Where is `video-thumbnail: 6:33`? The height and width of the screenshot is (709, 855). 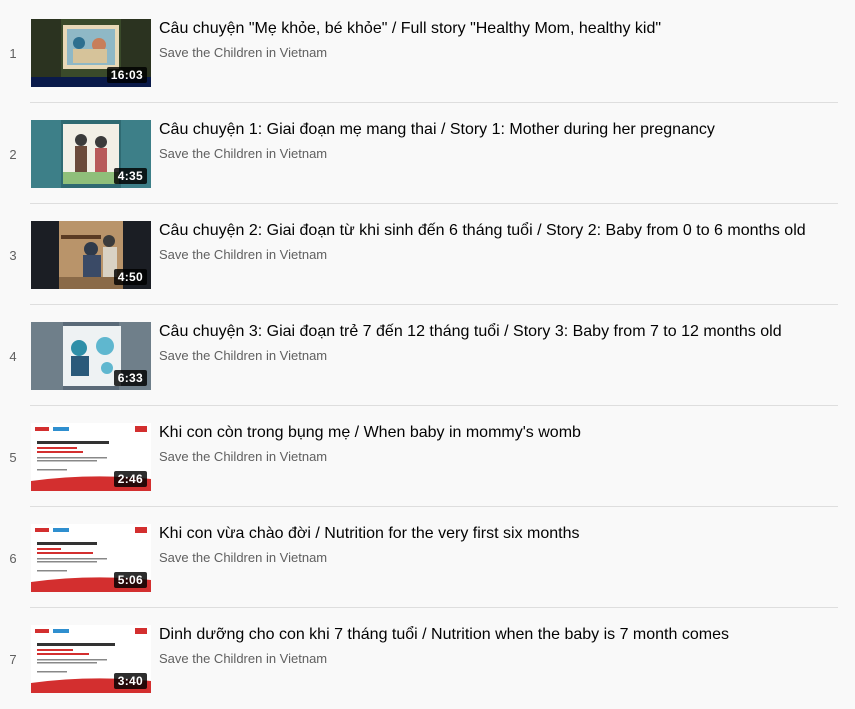 video-thumbnail: 6:33 is located at coordinates (91, 356).